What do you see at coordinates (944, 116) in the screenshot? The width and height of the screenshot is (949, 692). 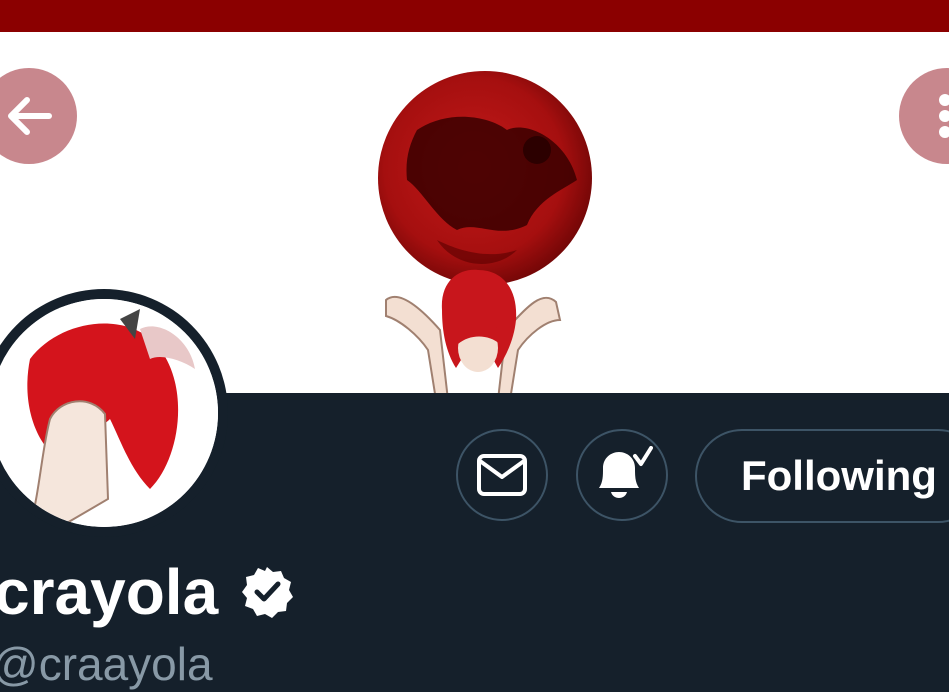 I see `more-vertical-icon` at bounding box center [944, 116].